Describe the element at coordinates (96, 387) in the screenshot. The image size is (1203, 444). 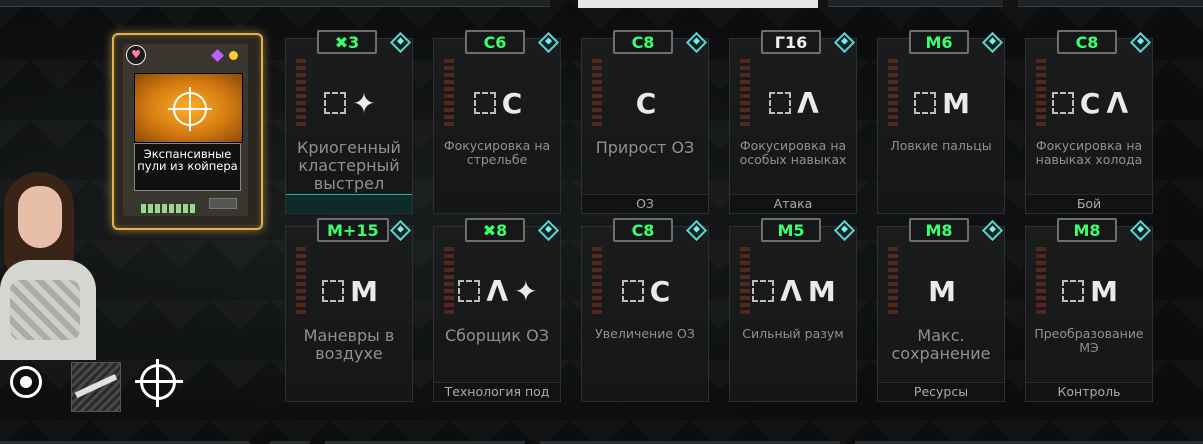
I see `rifle-icon` at that location.